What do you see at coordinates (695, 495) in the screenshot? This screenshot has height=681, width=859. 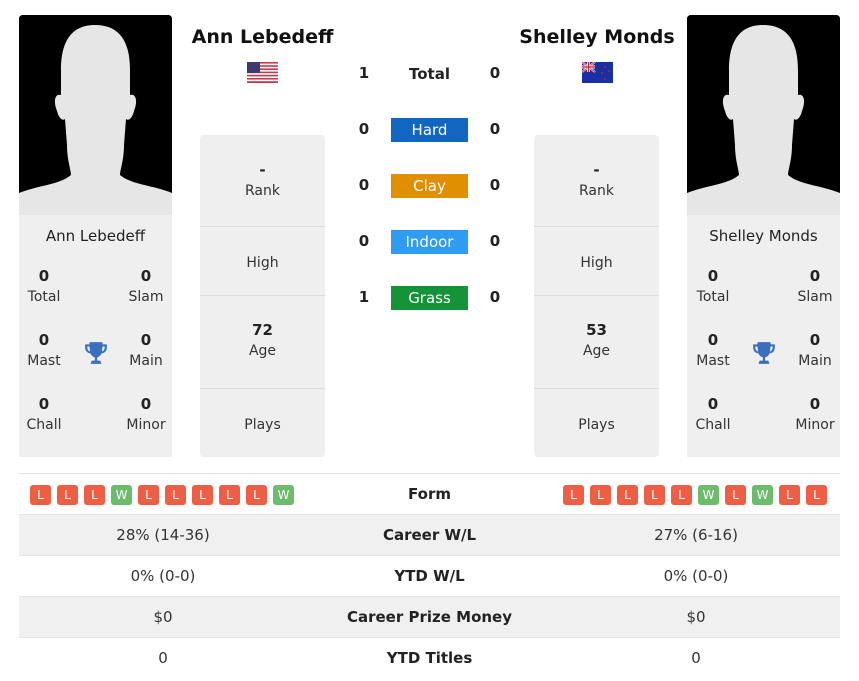 I see `player2-form: LLLLLWLWLL` at bounding box center [695, 495].